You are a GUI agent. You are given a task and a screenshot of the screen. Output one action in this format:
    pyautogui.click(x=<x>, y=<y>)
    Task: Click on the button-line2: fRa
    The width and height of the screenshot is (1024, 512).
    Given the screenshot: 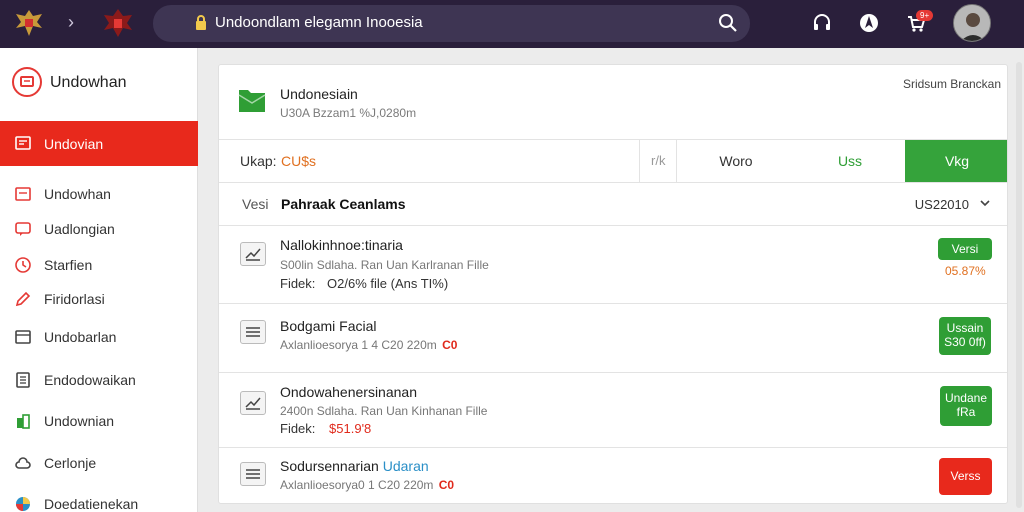 What is the action you would take?
    pyautogui.click(x=966, y=412)
    